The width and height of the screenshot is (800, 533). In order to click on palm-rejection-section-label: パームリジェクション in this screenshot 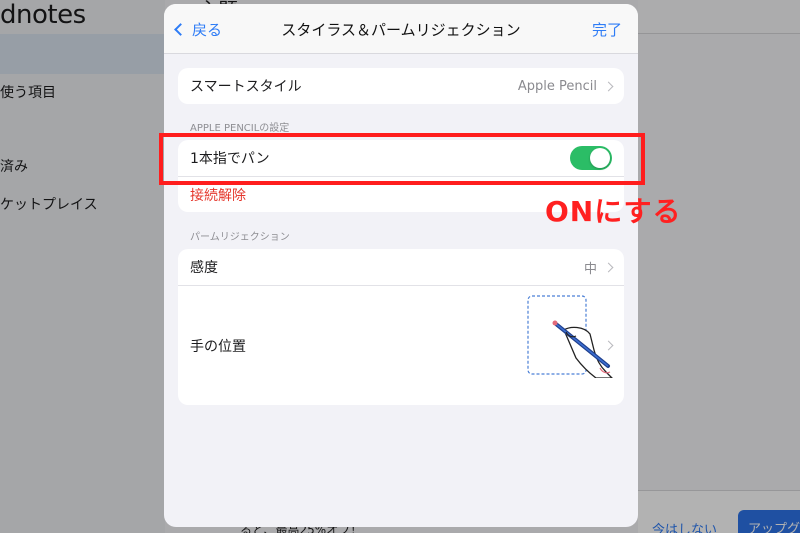, I will do `click(240, 237)`.